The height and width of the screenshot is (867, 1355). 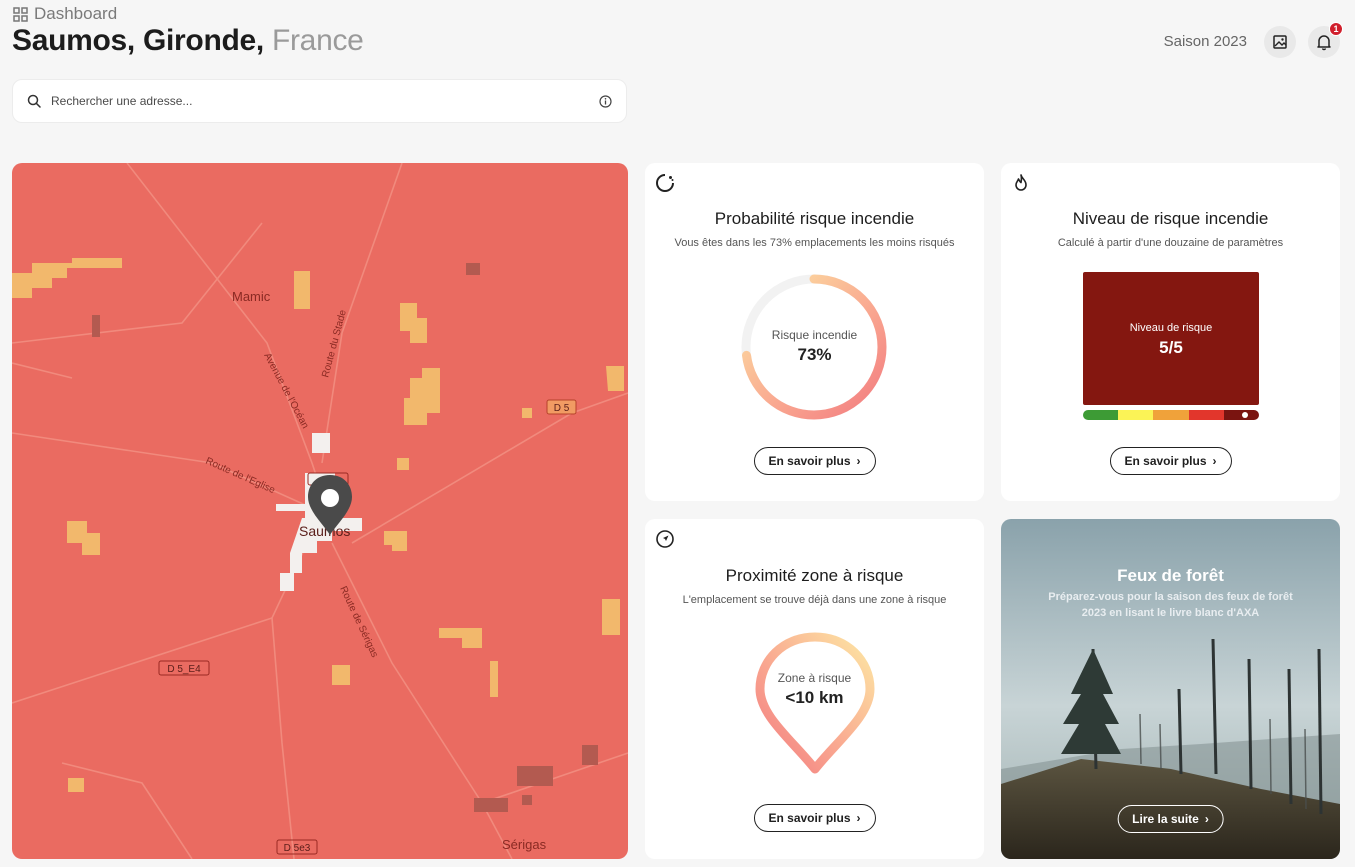 I want to click on loading-ring-icon, so click(x=665, y=183).